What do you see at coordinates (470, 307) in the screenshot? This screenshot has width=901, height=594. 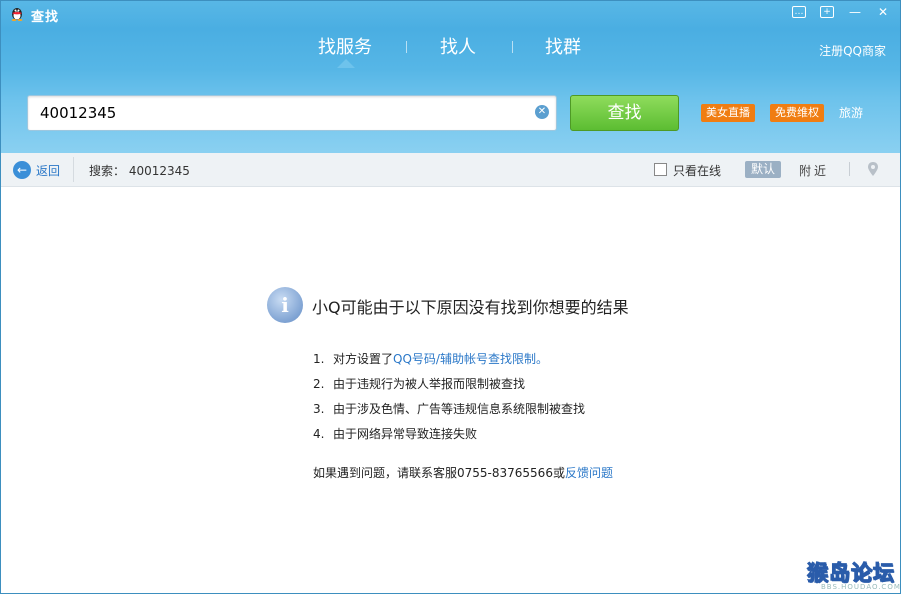 I see `no-result-title: 小Q可能由于以下原因没有找到你想要的结果` at bounding box center [470, 307].